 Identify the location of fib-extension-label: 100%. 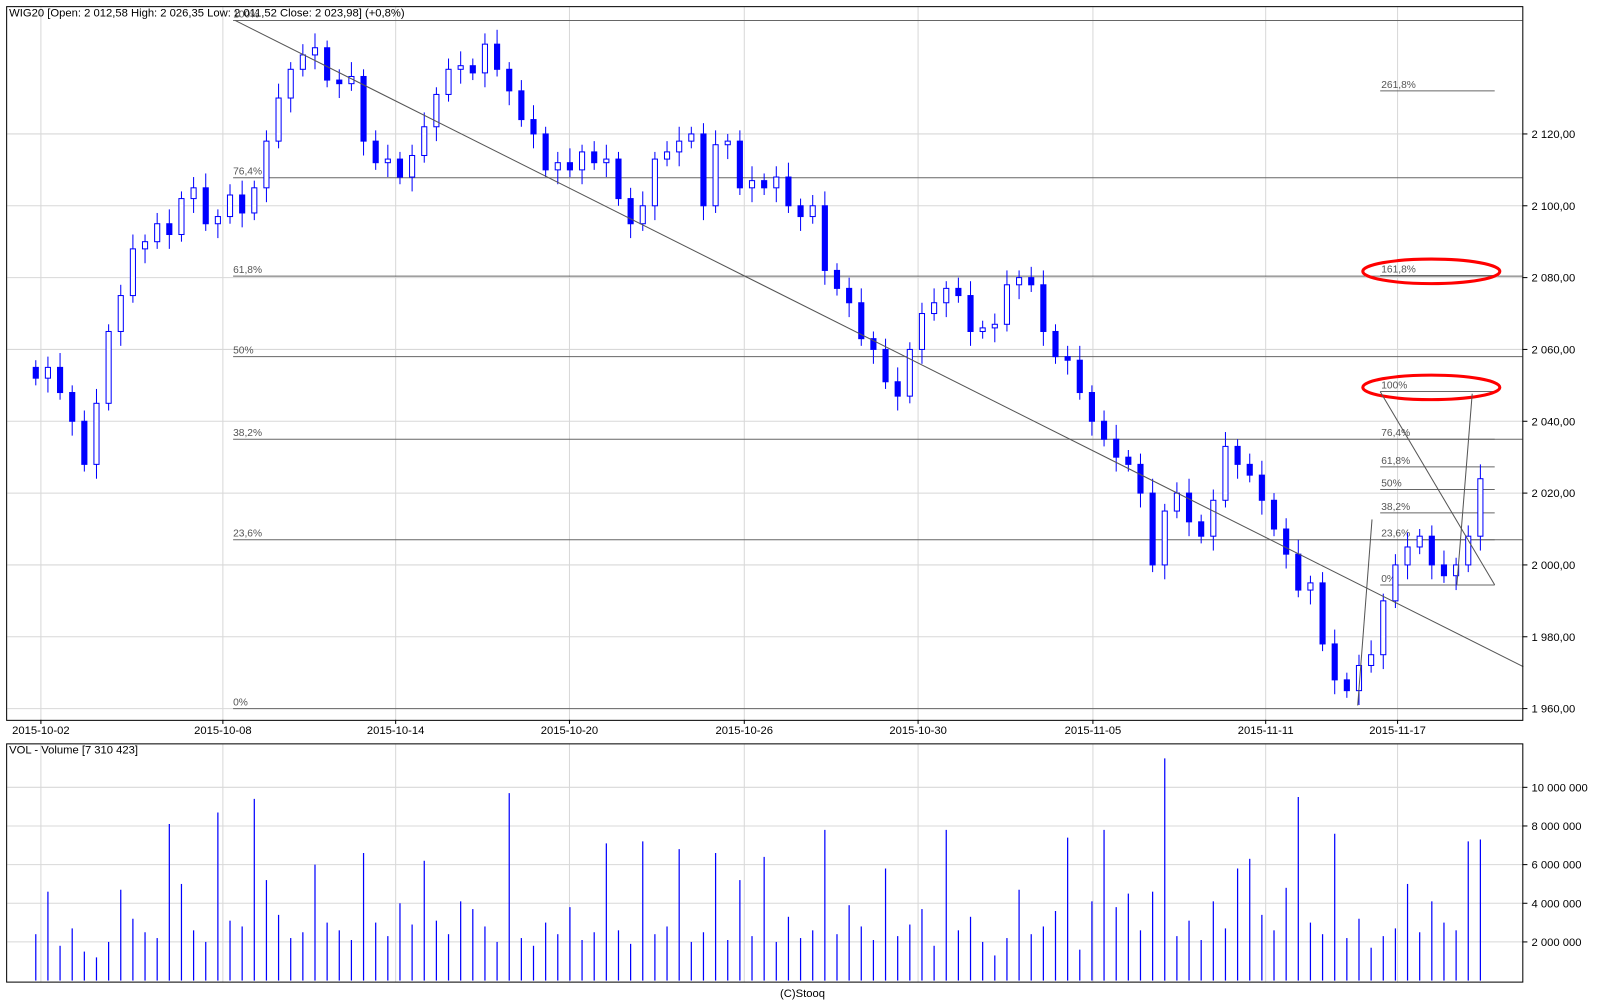
(1394, 385).